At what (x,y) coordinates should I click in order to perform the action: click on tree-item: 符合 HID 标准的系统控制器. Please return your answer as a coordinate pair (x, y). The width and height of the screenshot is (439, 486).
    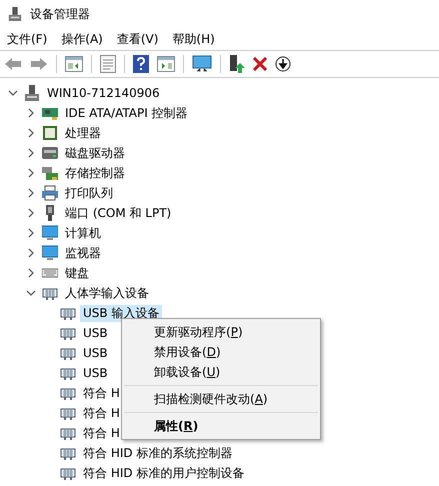
    Looking at the image, I should click on (158, 453).